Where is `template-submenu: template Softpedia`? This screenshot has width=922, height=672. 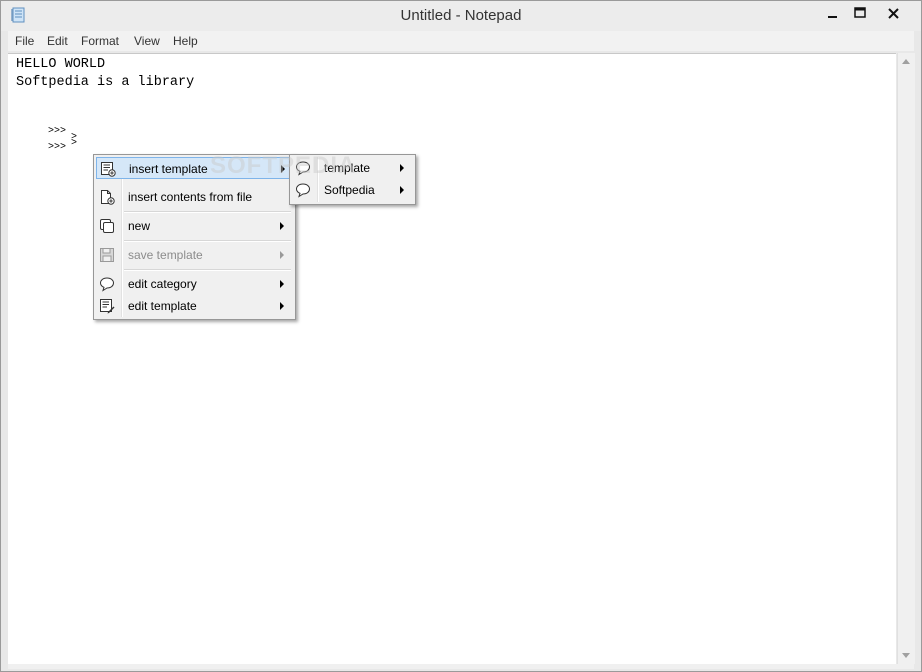
template-submenu: template Softpedia is located at coordinates (352, 179).